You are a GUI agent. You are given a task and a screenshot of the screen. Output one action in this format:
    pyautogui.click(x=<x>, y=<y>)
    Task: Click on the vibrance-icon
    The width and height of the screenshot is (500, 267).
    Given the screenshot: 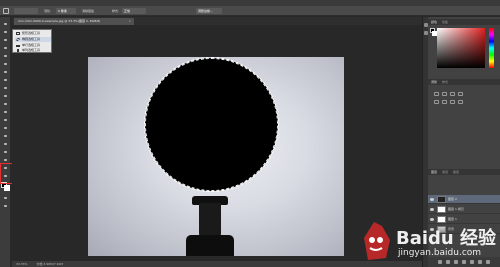 What is the action you would take?
    pyautogui.click(x=436, y=102)
    